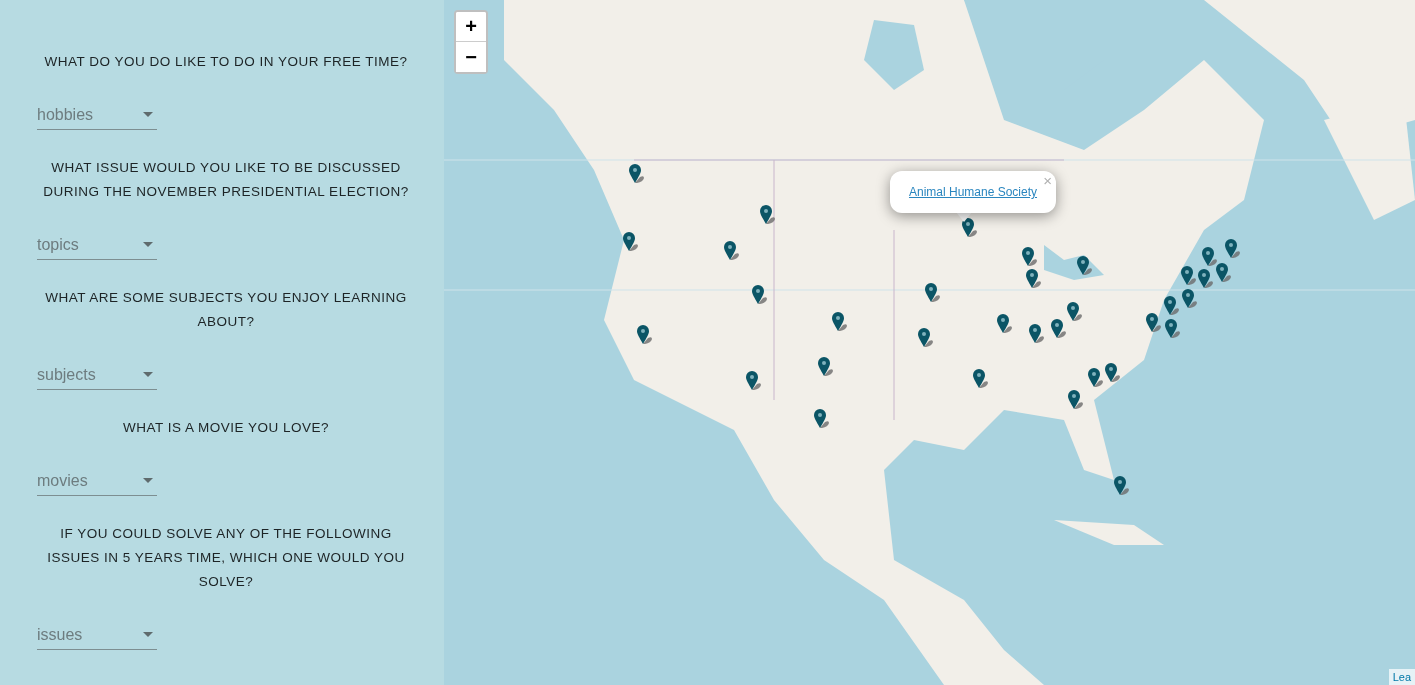 Image resolution: width=1415 pixels, height=685 pixels. What do you see at coordinates (471, 27) in the screenshot?
I see `zoom-in-button: +` at bounding box center [471, 27].